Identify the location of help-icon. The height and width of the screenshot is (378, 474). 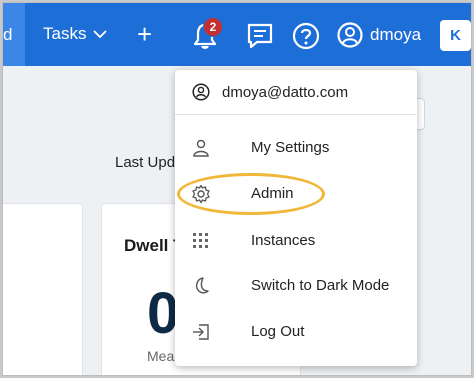
(306, 36).